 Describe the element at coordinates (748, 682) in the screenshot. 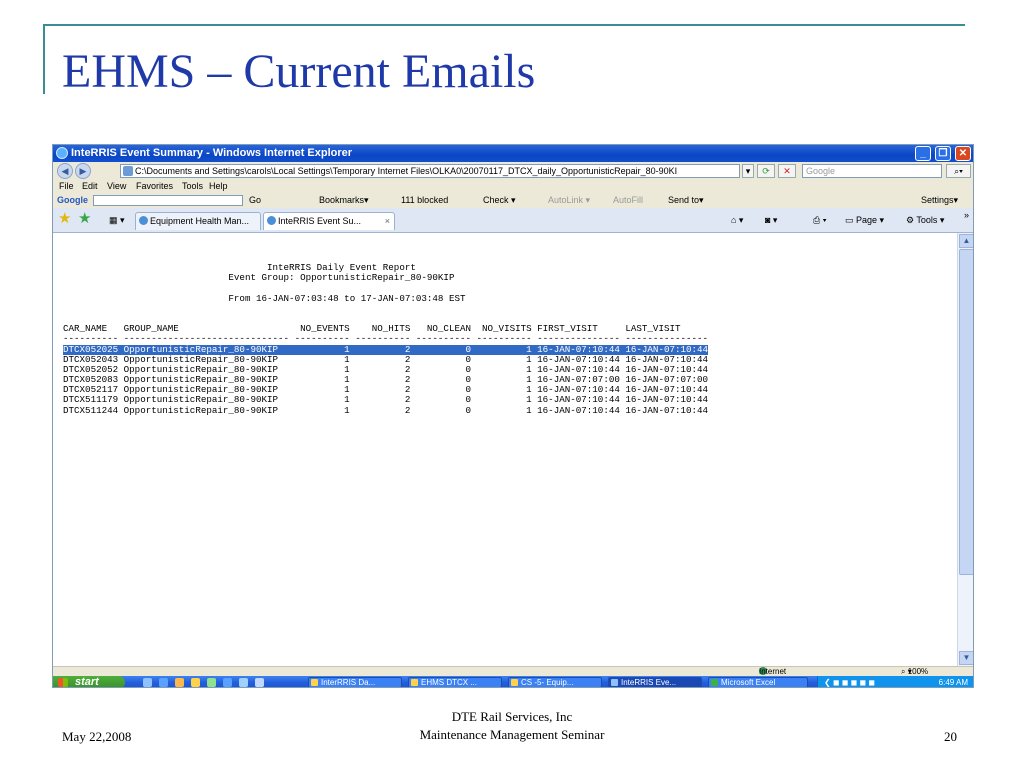

I see `taskbar-item-label: Microsoft Excel` at that location.